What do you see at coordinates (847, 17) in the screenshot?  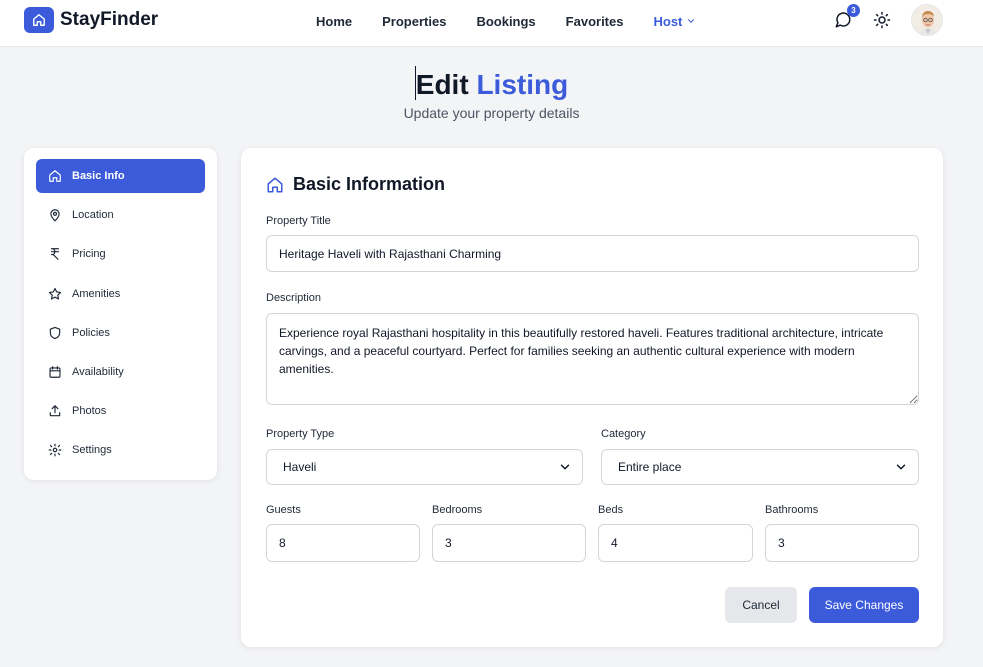 I see `messages-button: 3` at bounding box center [847, 17].